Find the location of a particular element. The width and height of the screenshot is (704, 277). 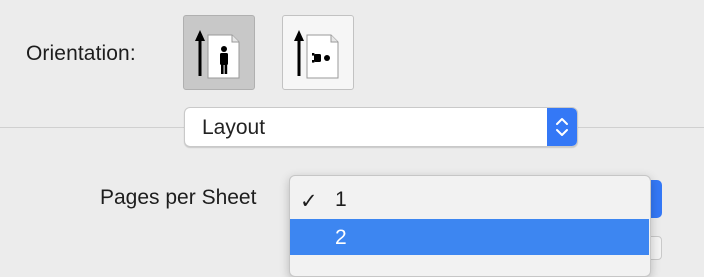

up-down-chevron-icon is located at coordinates (562, 127).